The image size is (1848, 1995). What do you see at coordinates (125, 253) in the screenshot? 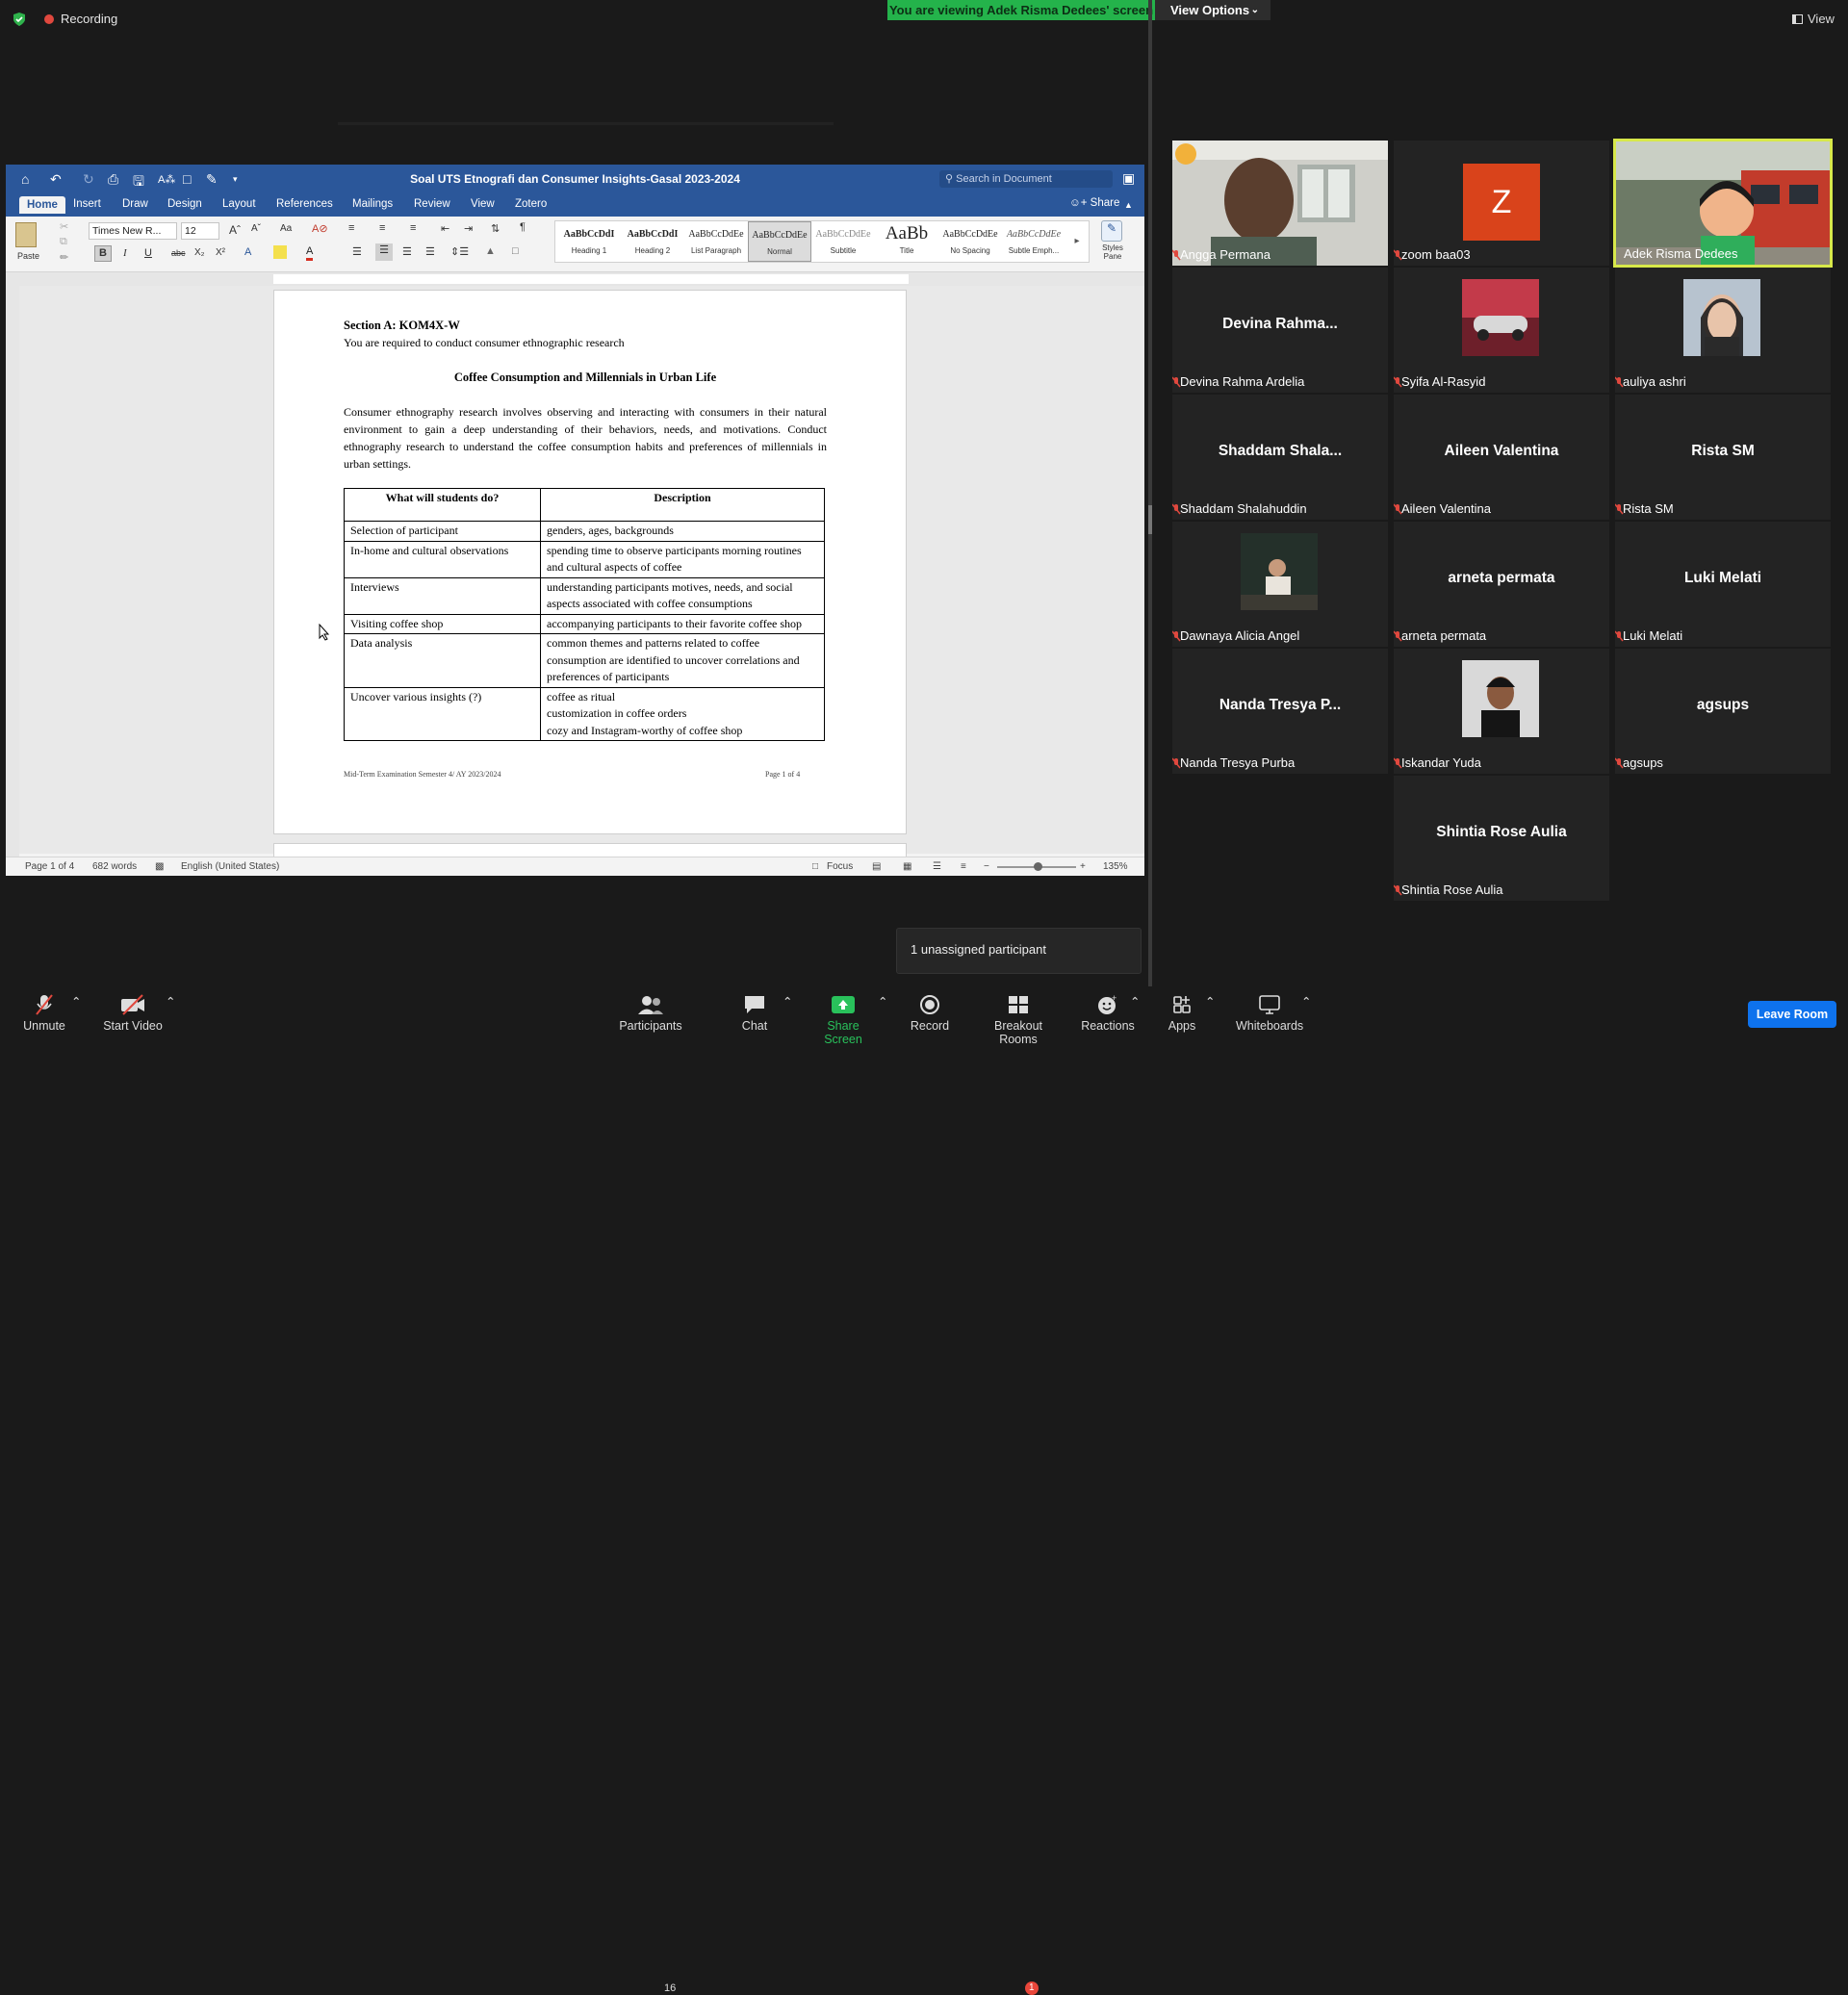
I see `italic-button: I` at bounding box center [125, 253].